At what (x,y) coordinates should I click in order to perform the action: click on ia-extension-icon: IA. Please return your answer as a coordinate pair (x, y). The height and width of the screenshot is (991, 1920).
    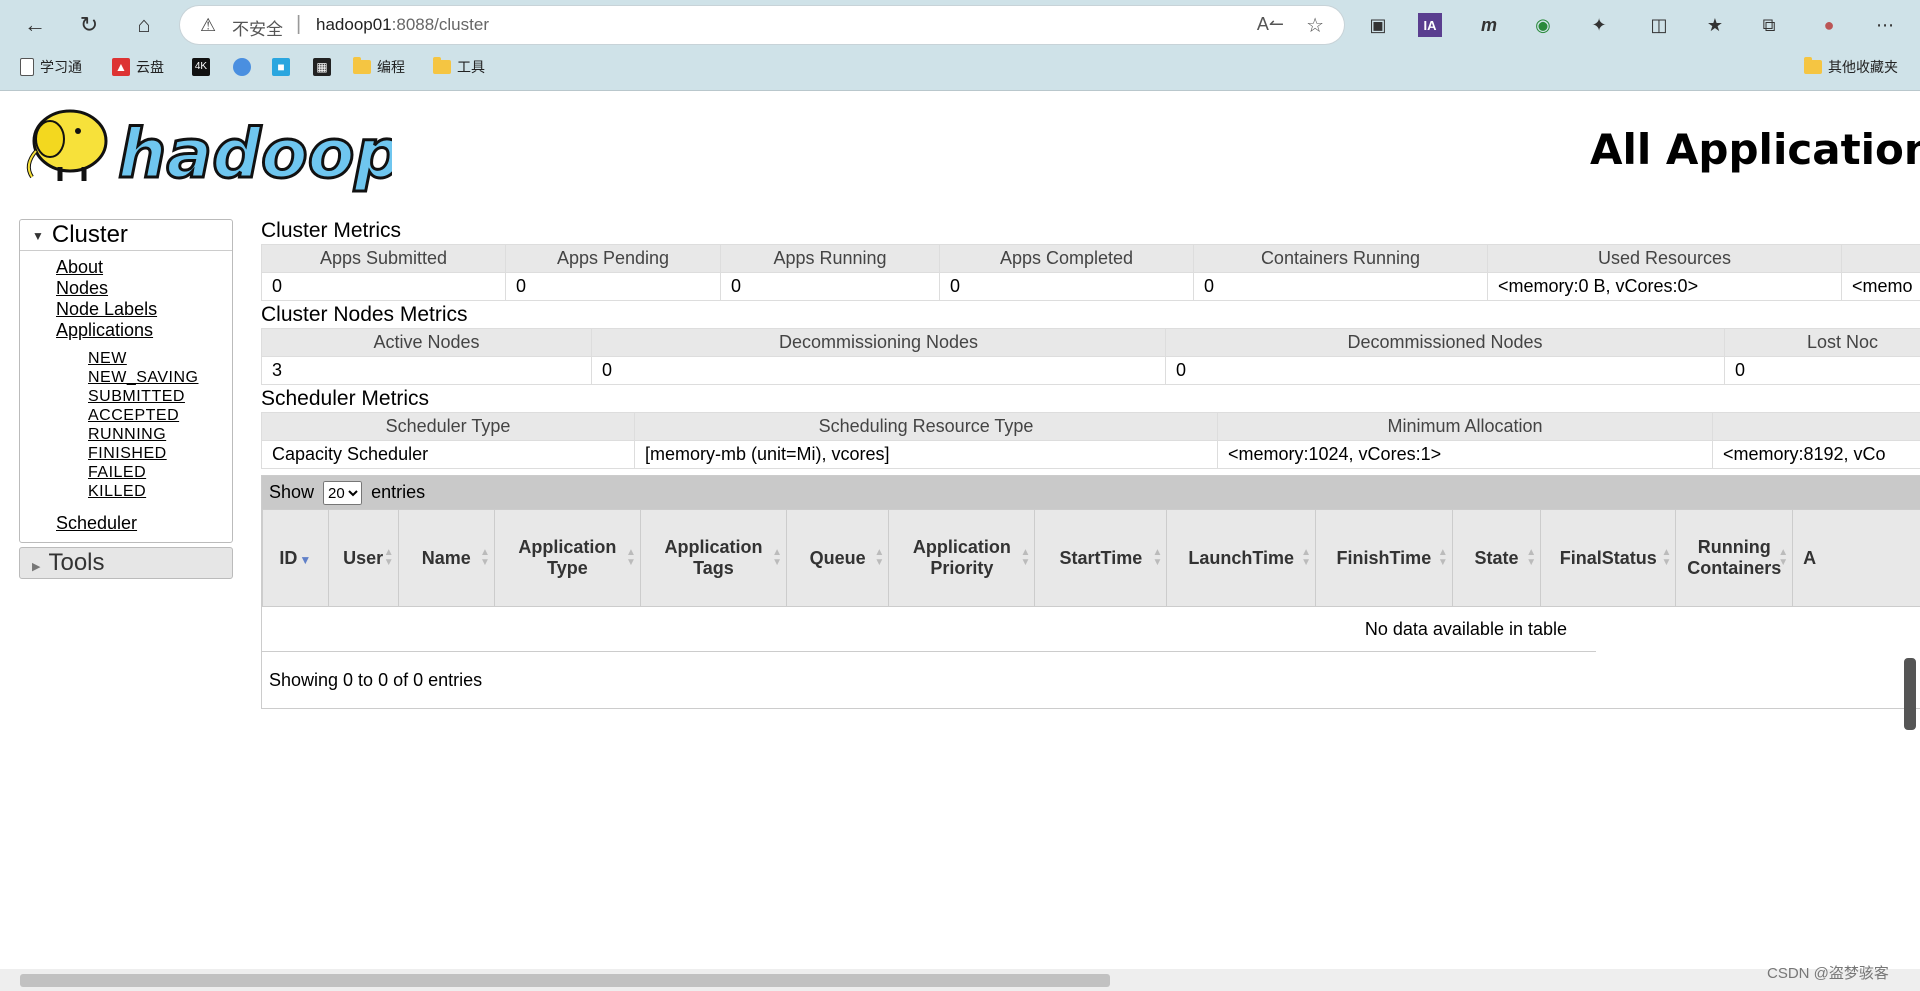
    Looking at the image, I should click on (1430, 25).